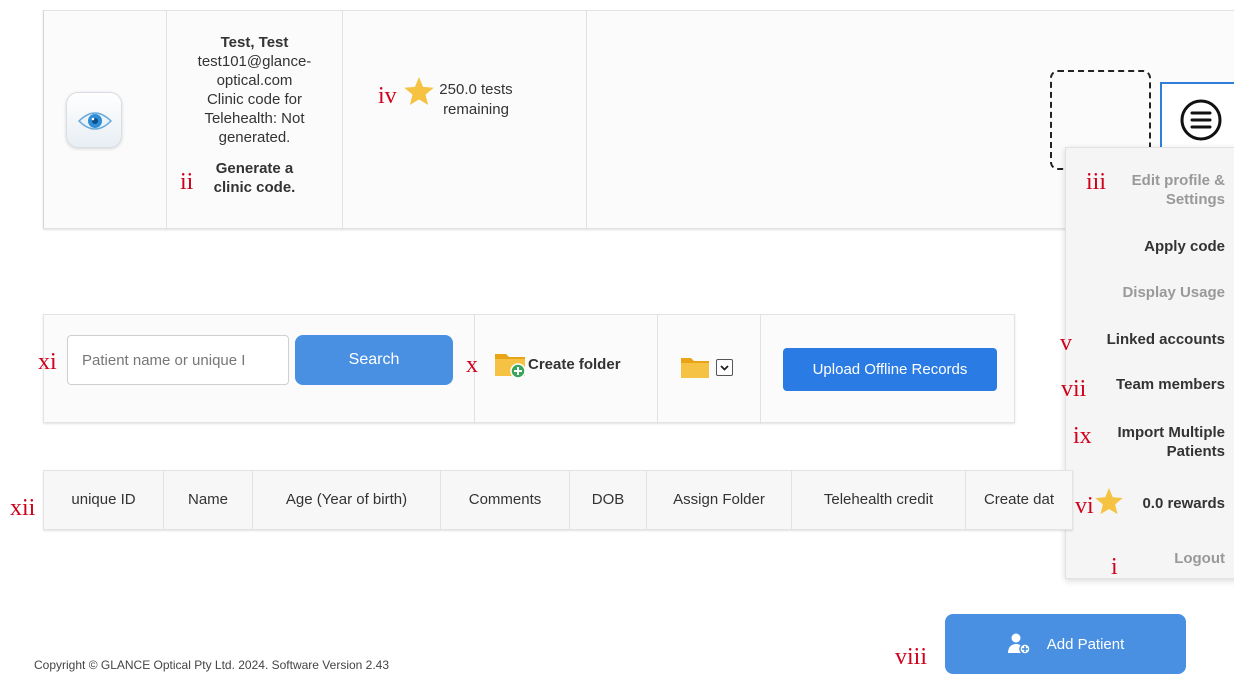 Image resolution: width=1234 pixels, height=674 pixels. I want to click on add-folder-icon, so click(510, 366).